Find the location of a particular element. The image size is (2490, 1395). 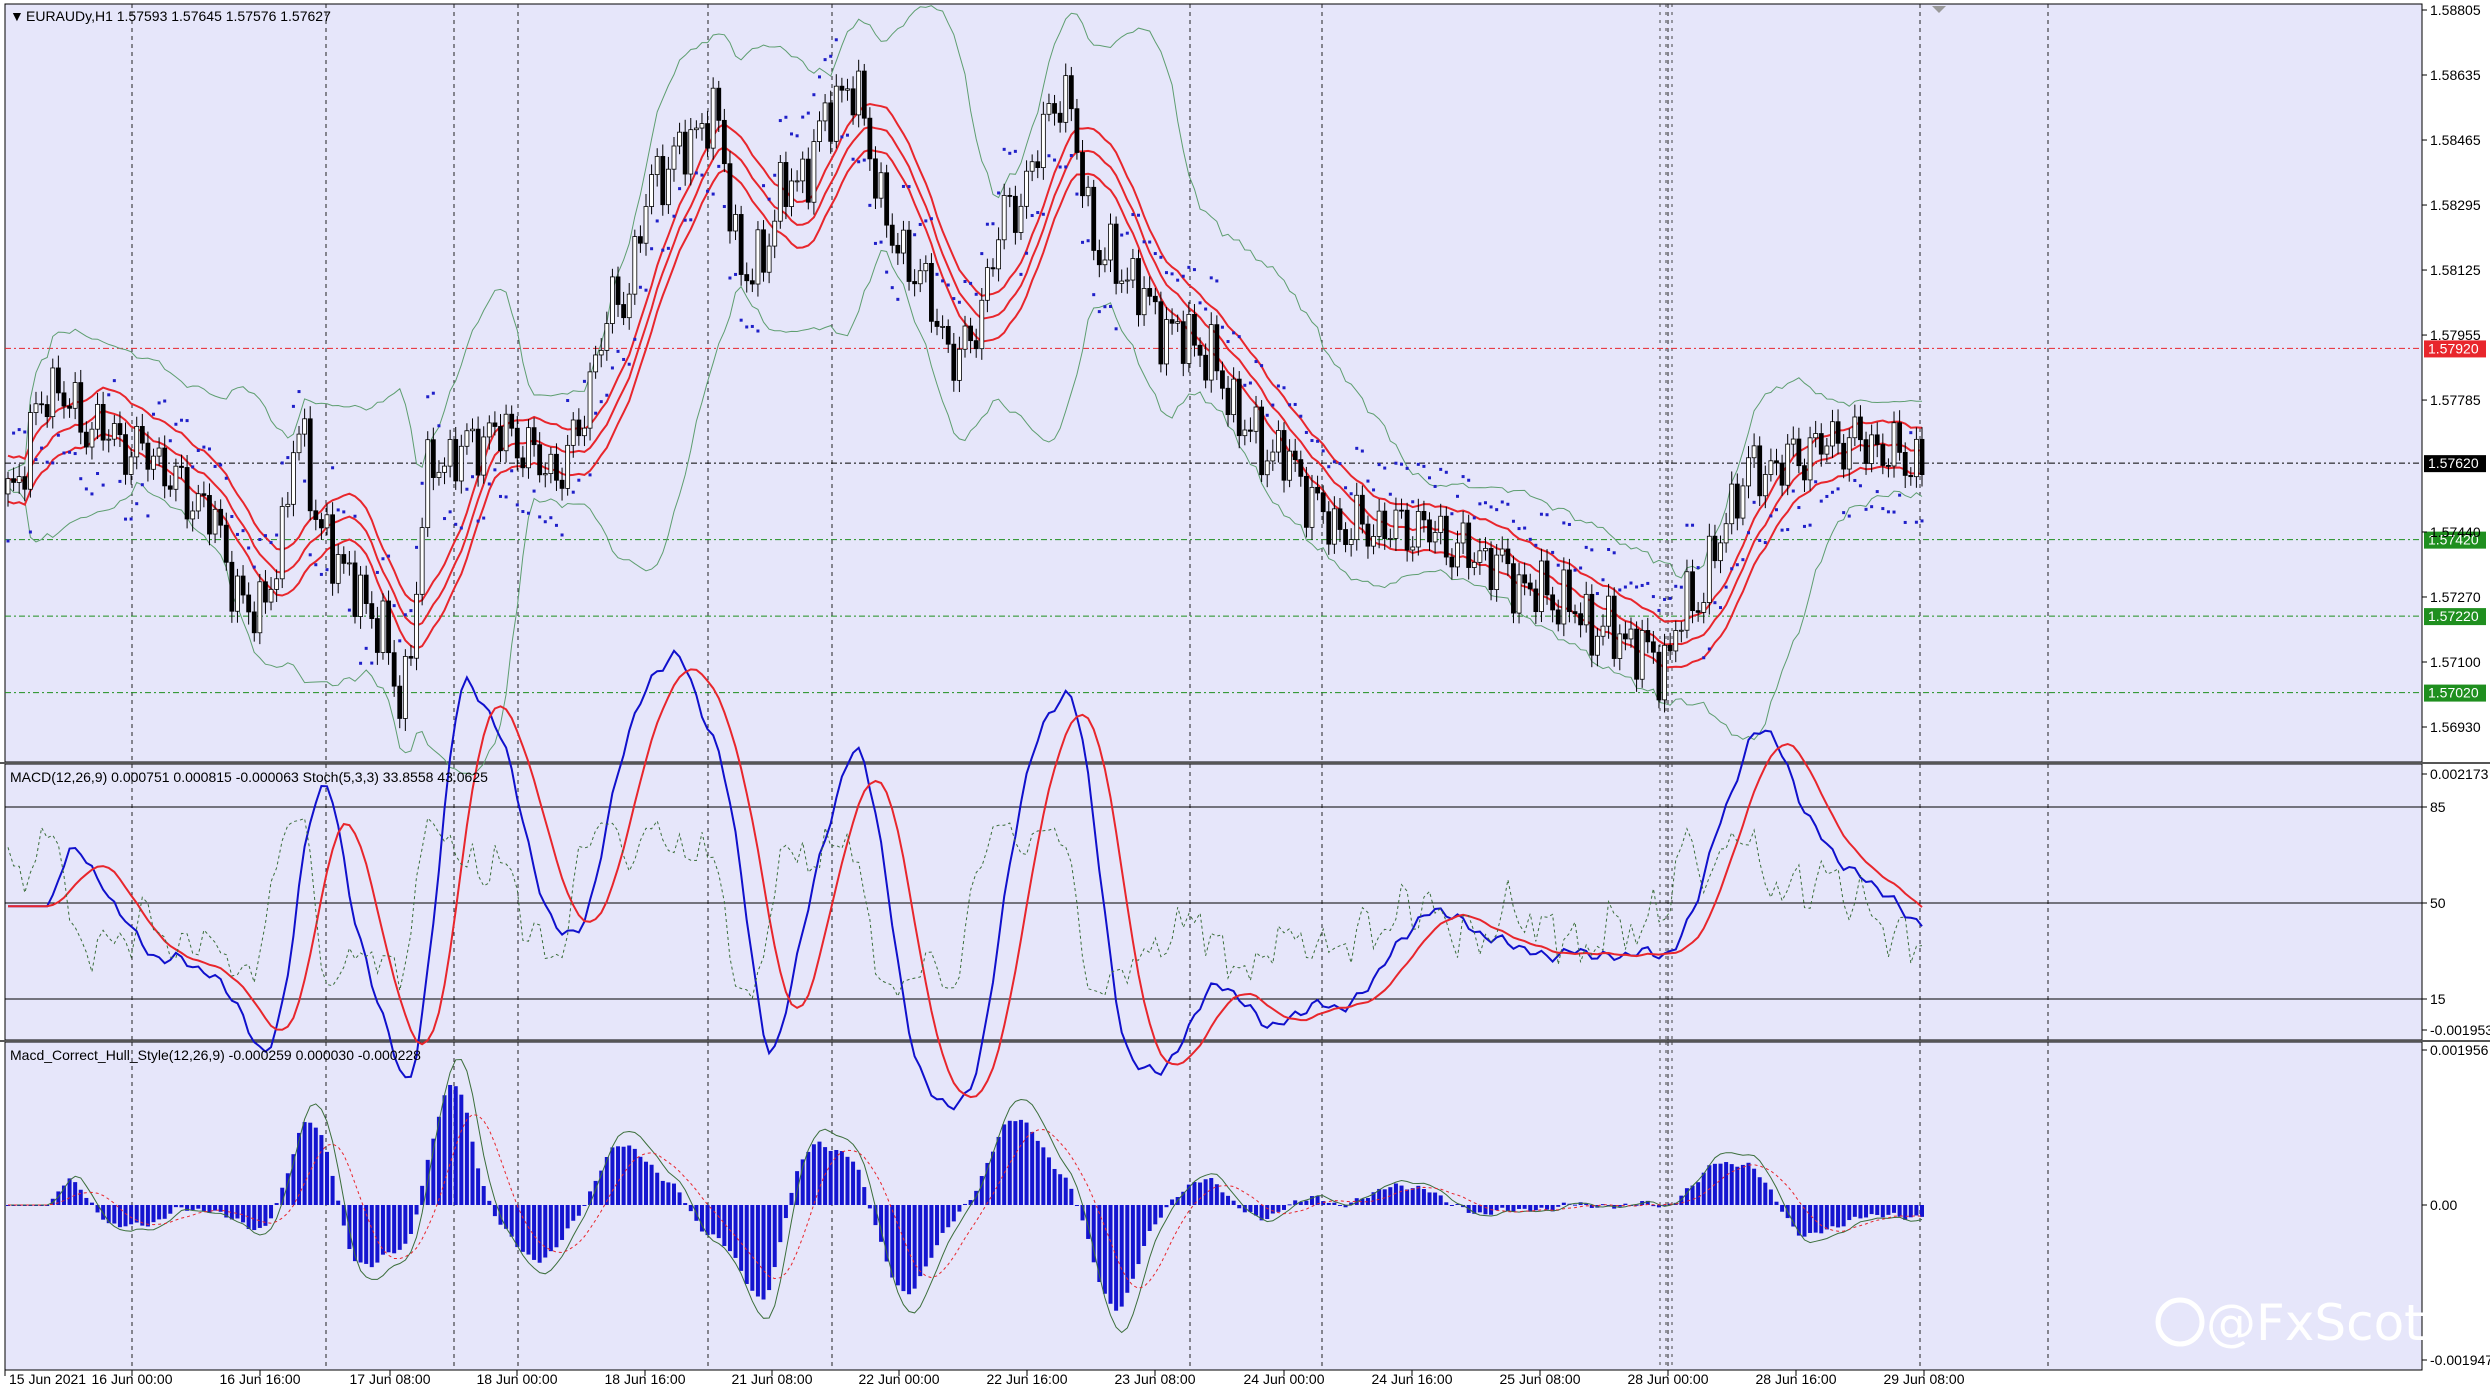

macd-label: 0.002173 is located at coordinates (2459, 774).